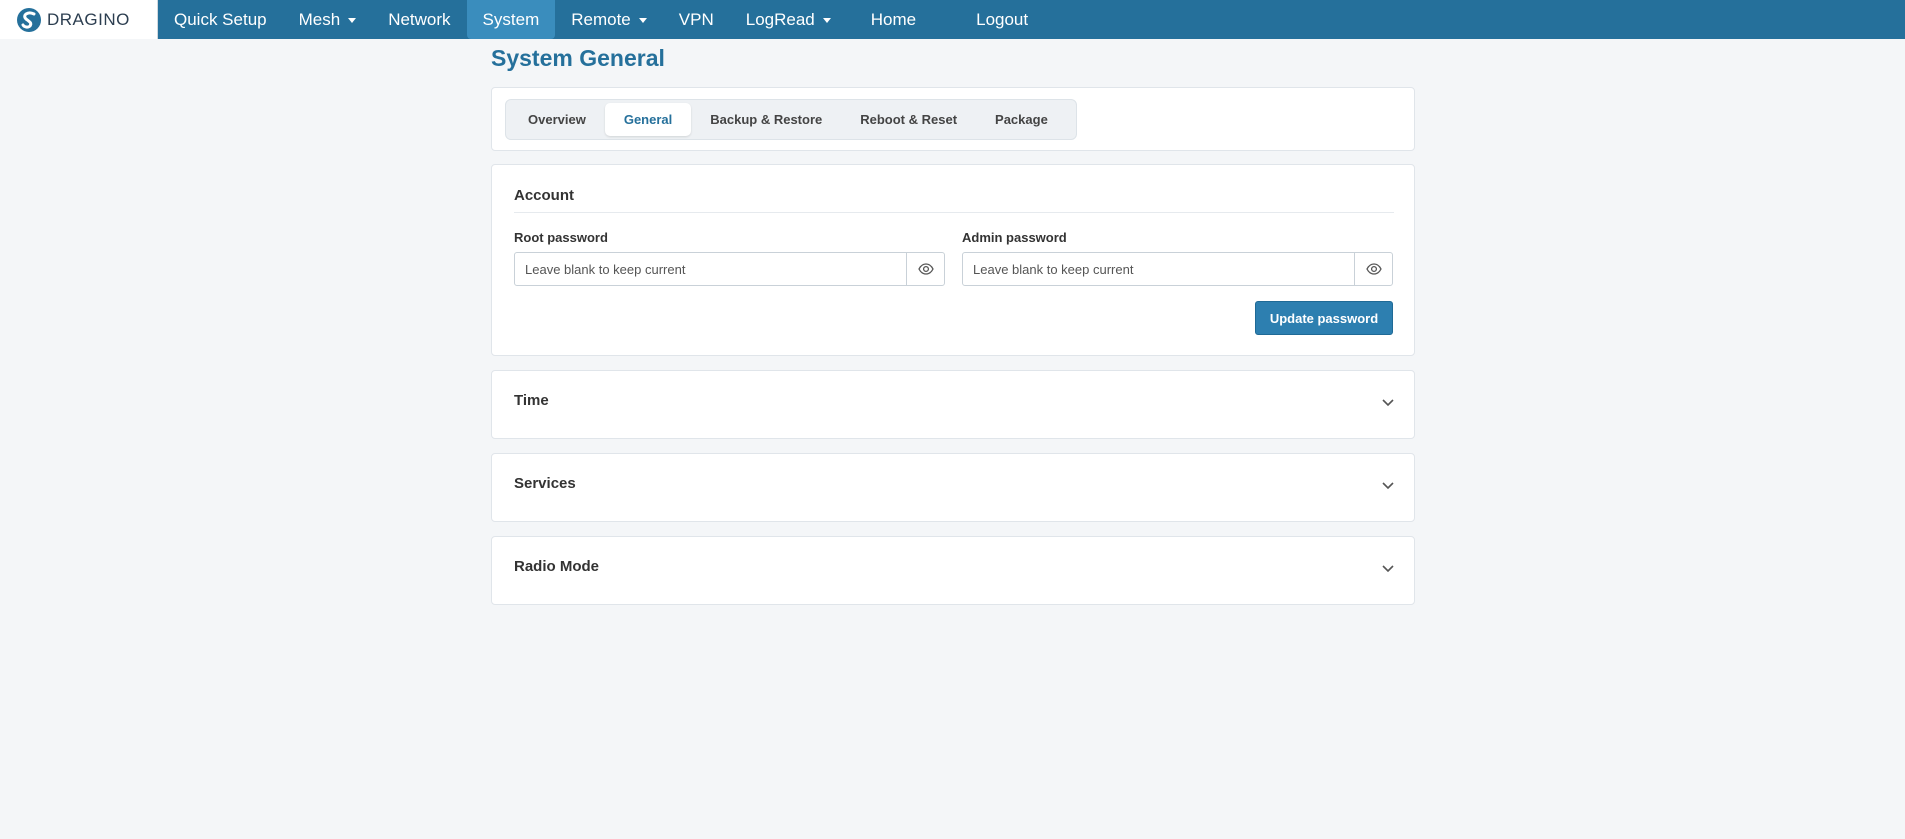  Describe the element at coordinates (1158, 269) in the screenshot. I see `admin-password-input` at that location.